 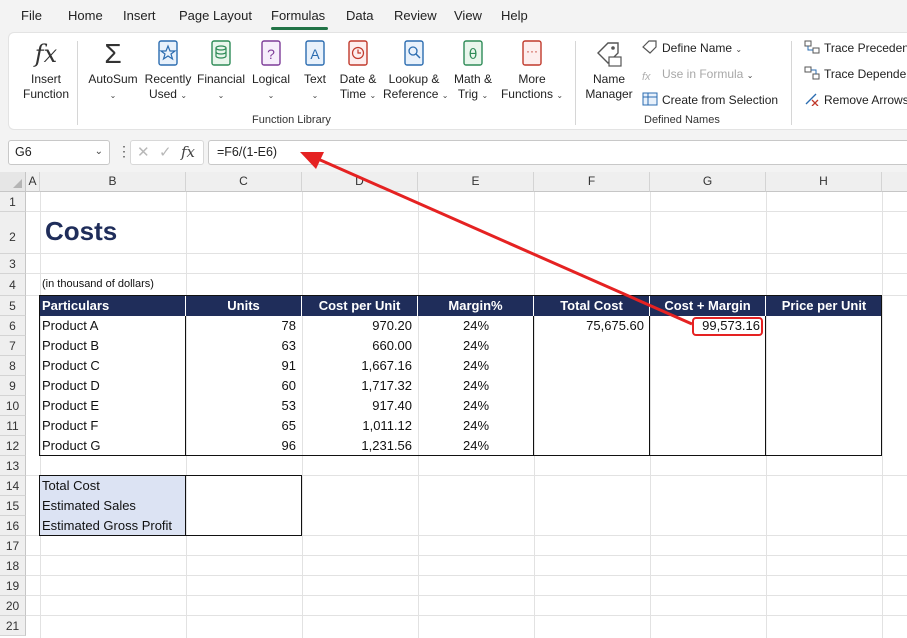 I want to click on annotation-arrow, so click(x=496, y=239).